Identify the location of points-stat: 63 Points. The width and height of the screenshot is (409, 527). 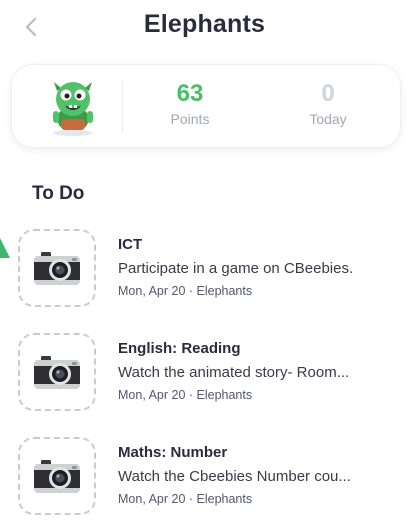
(190, 103).